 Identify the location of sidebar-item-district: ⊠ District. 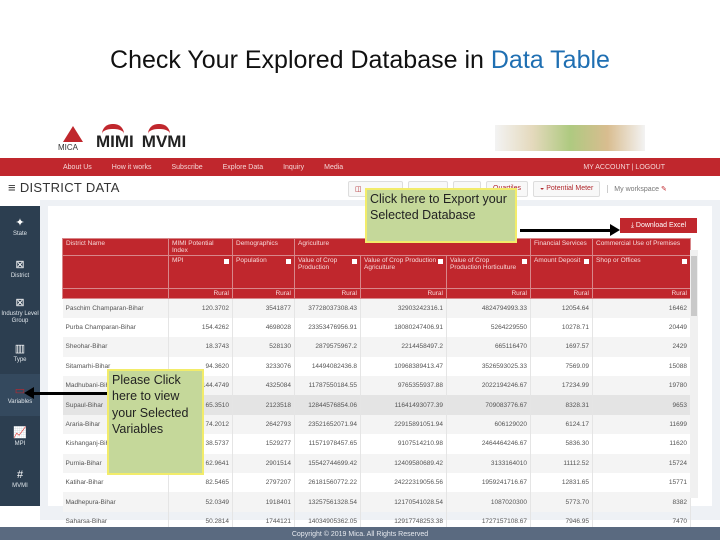
(20, 269).